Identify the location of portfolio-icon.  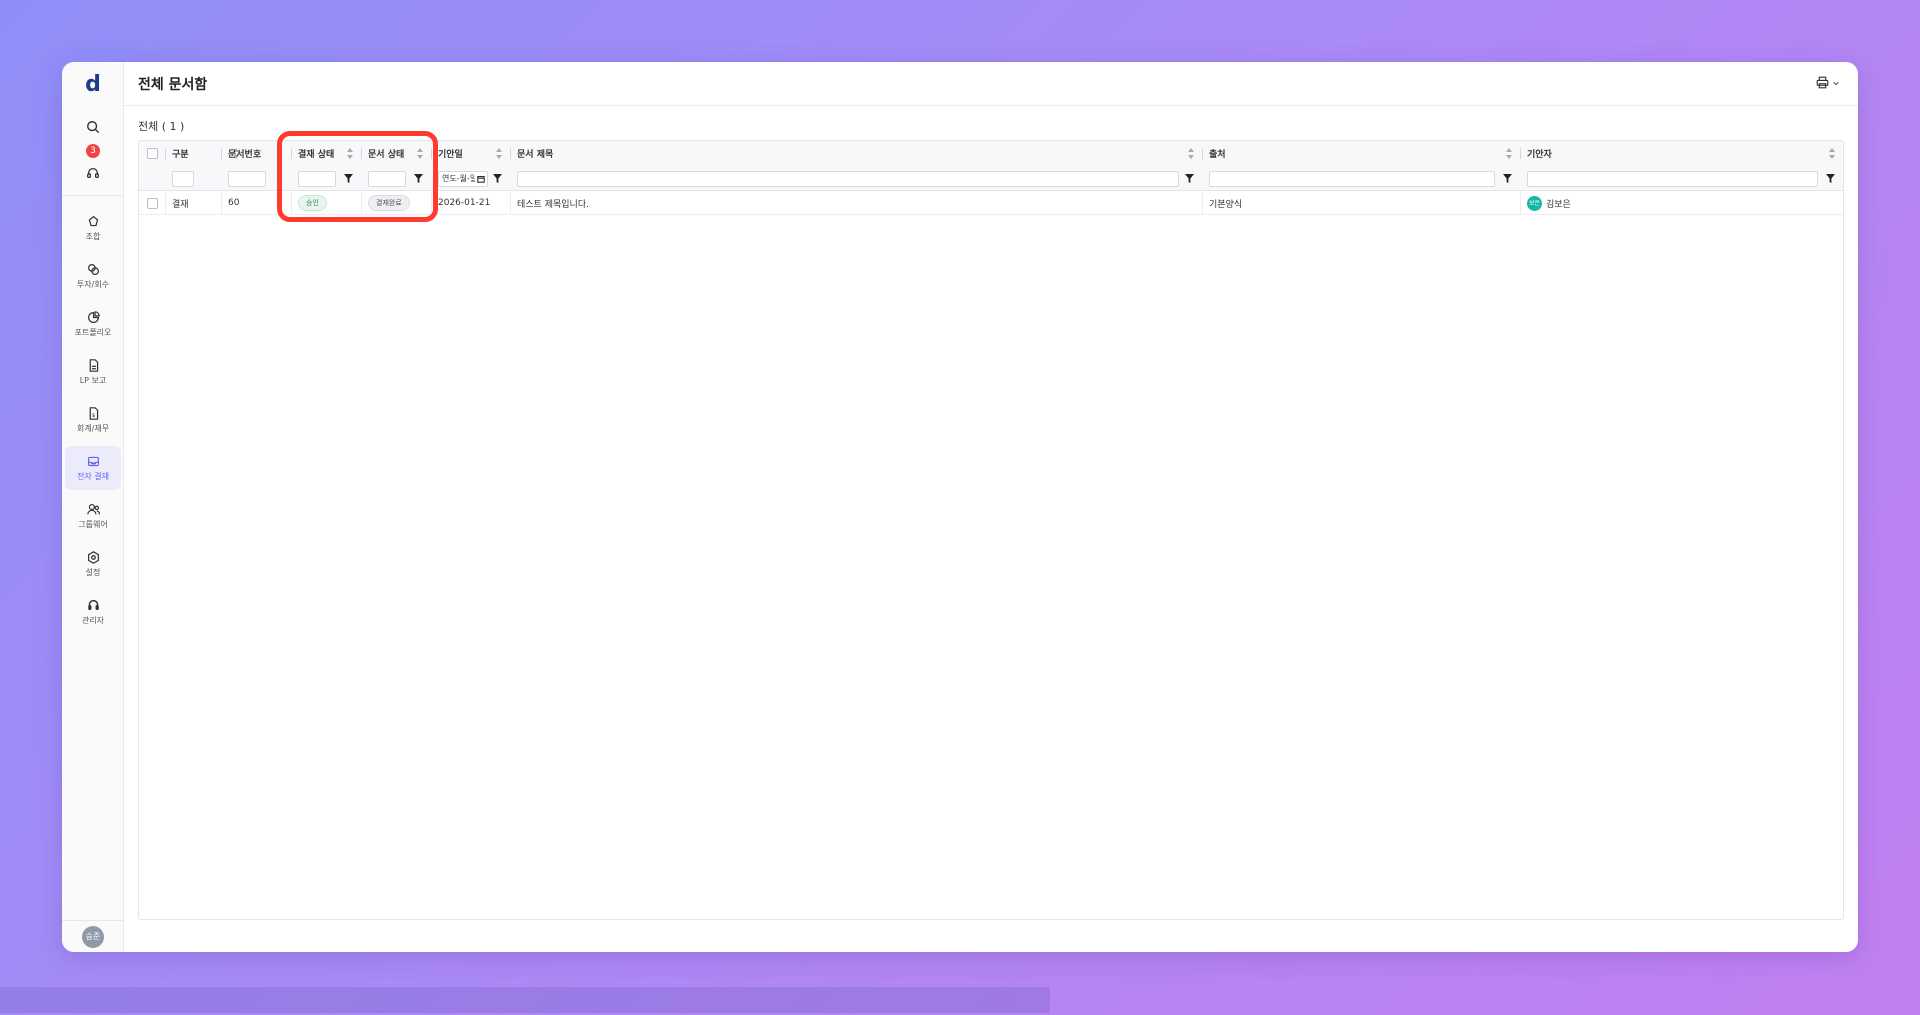
(93, 316).